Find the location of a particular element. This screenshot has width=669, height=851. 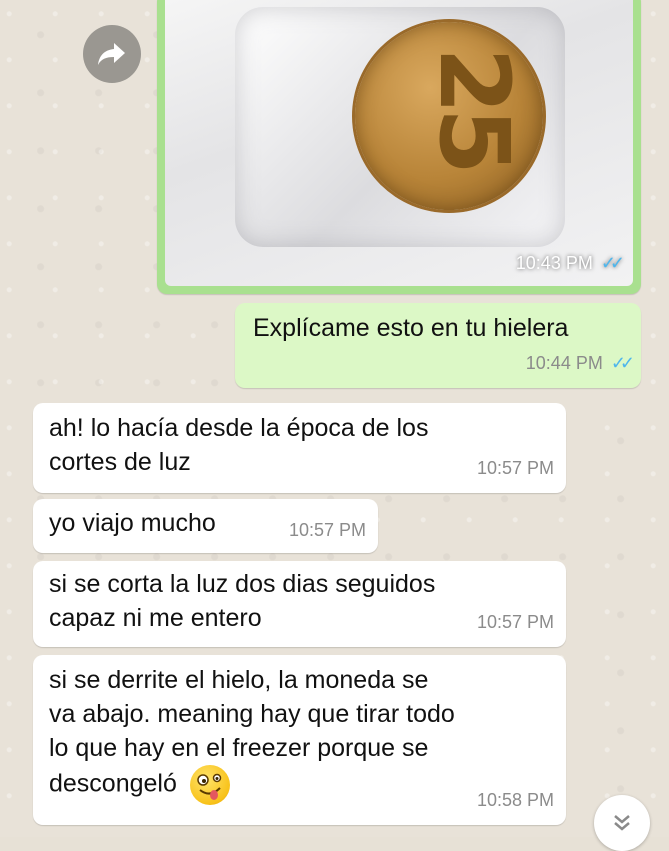

incoming-message: yo viajo mucho 10:57 PM is located at coordinates (205, 526).